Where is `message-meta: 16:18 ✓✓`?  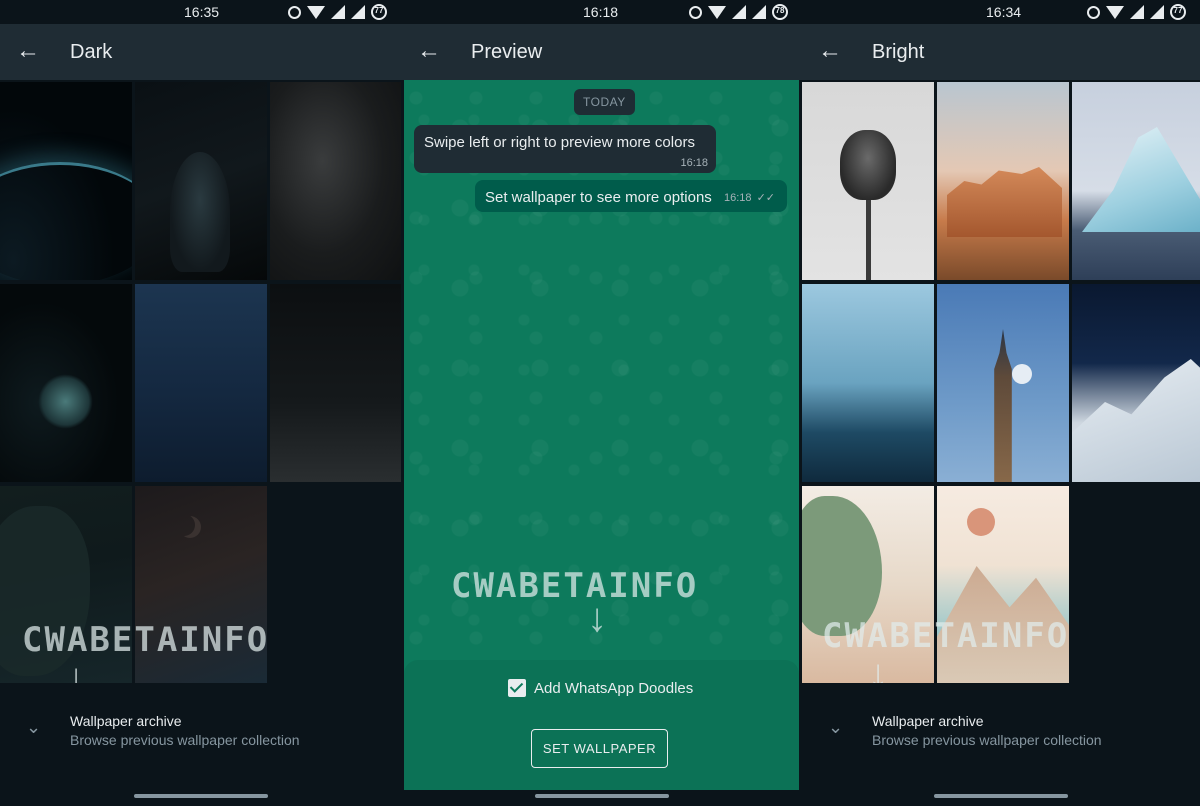 message-meta: 16:18 ✓✓ is located at coordinates (749, 197).